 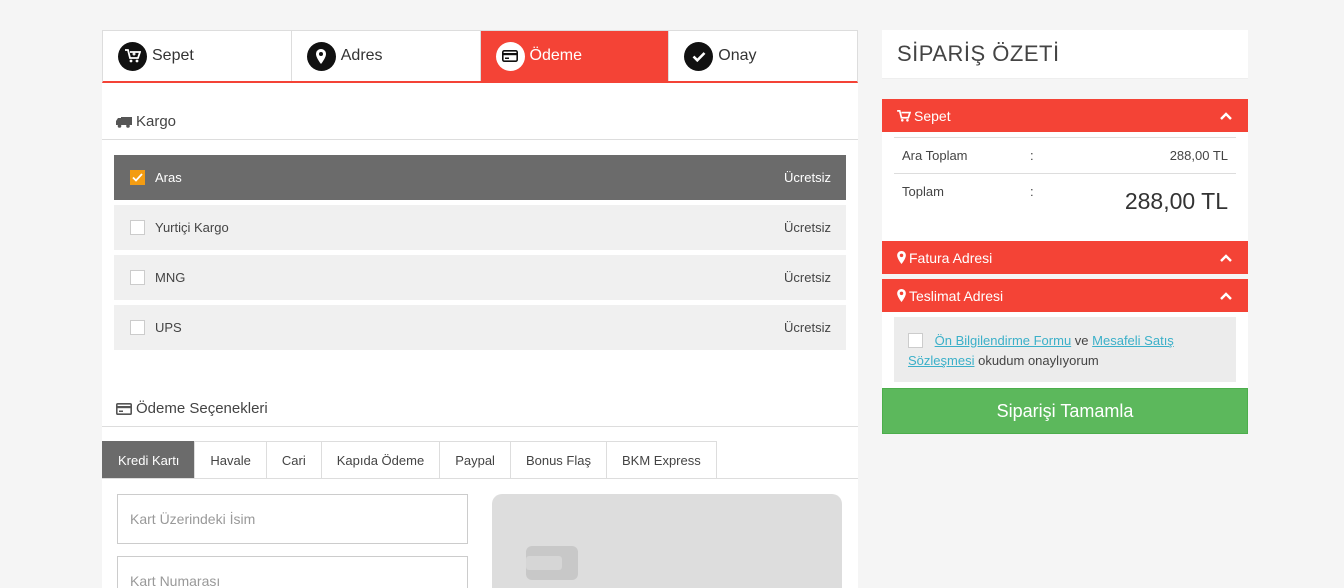 I want to click on cargo-name: Aras, so click(x=168, y=177).